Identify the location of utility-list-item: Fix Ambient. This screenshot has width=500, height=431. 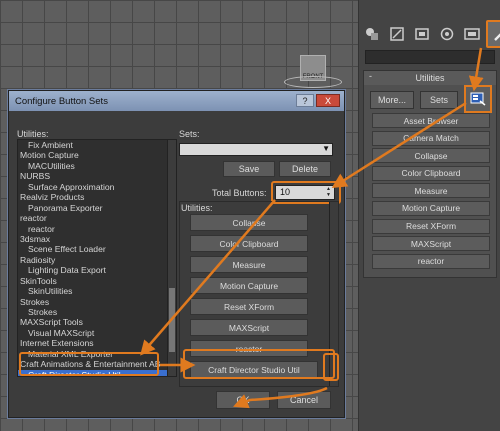
(97, 145).